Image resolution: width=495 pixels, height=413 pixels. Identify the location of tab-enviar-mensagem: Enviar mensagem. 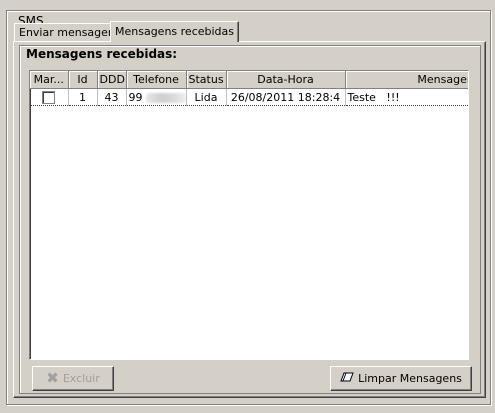
(69, 32).